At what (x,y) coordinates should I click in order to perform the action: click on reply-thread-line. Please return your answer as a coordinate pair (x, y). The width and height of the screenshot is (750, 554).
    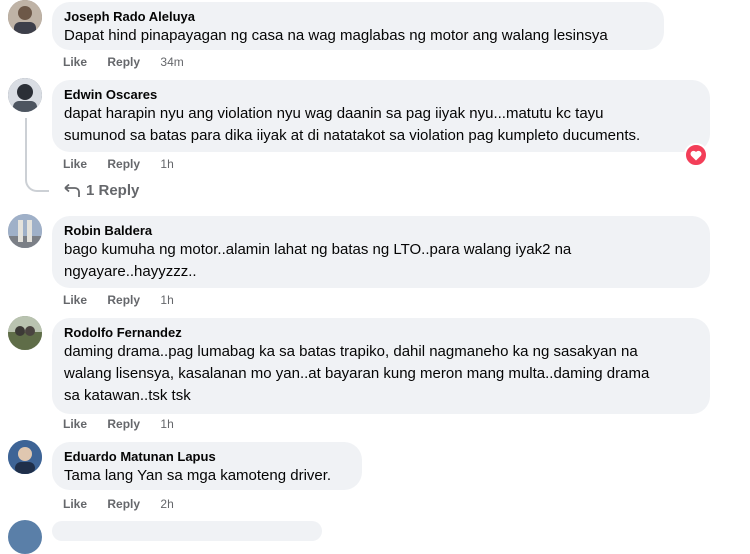
    Looking at the image, I should click on (26, 148).